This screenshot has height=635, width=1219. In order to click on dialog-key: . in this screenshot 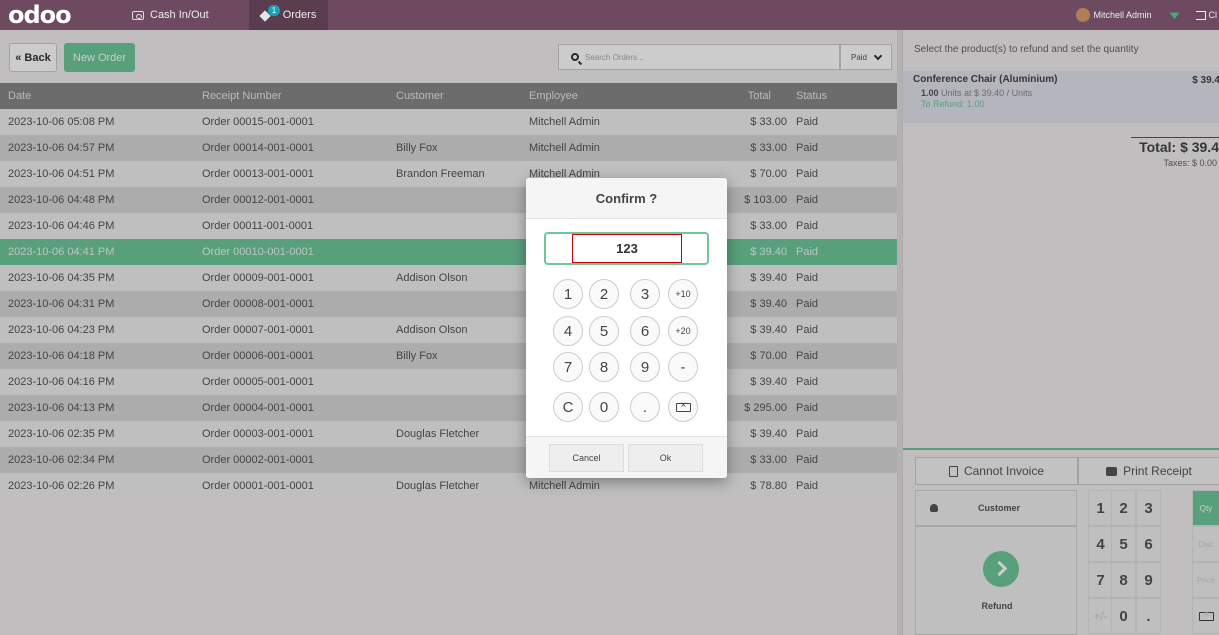, I will do `click(645, 407)`.